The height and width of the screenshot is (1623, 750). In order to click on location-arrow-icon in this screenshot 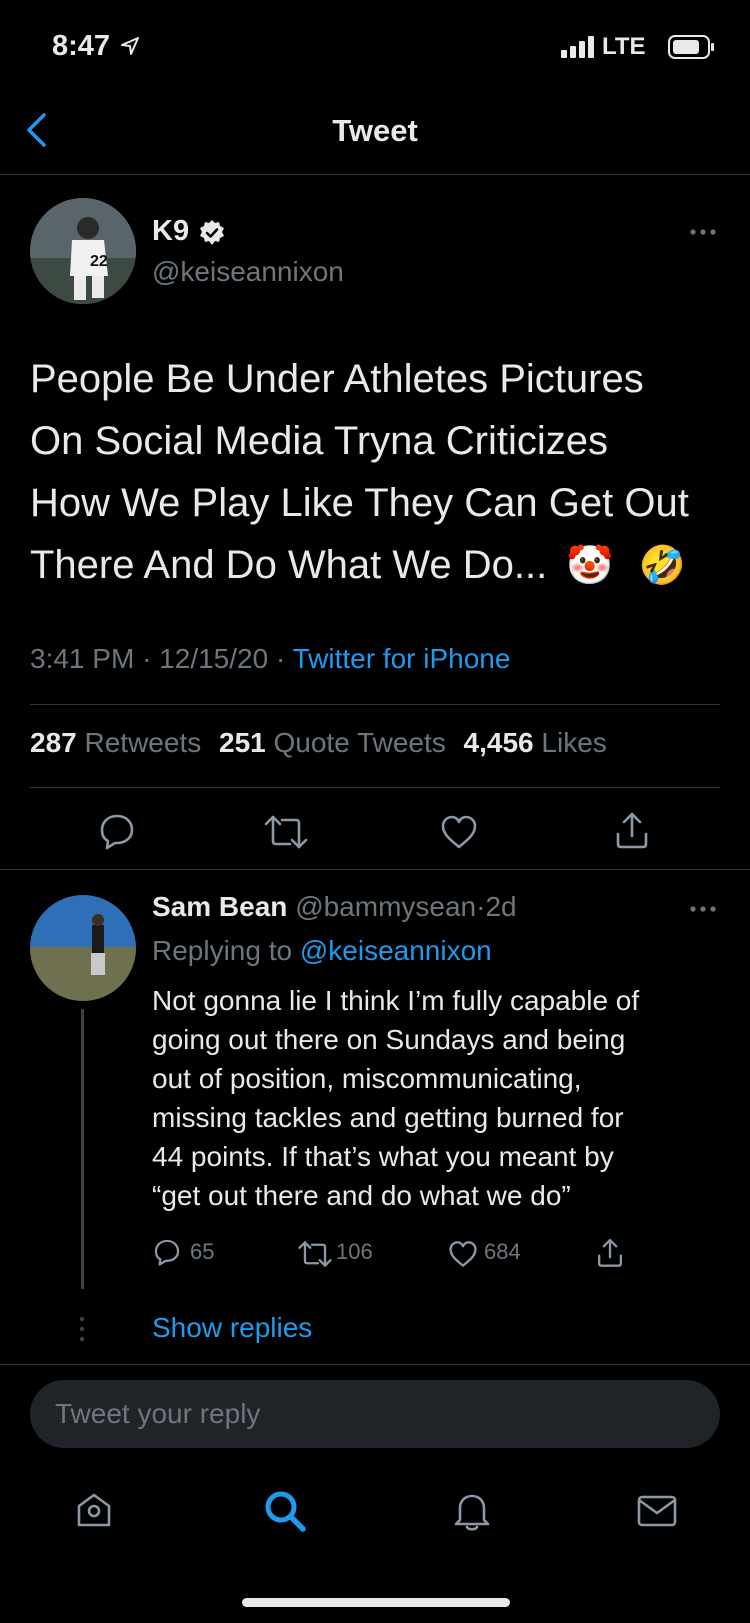, I will do `click(130, 46)`.